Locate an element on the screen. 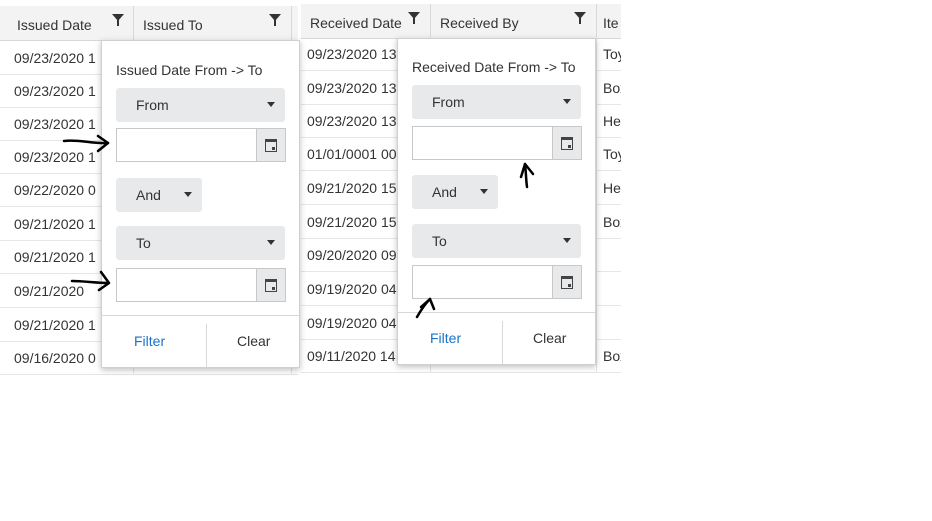 The image size is (932, 521). cell-text: 09/20/2020 09 is located at coordinates (352, 255).